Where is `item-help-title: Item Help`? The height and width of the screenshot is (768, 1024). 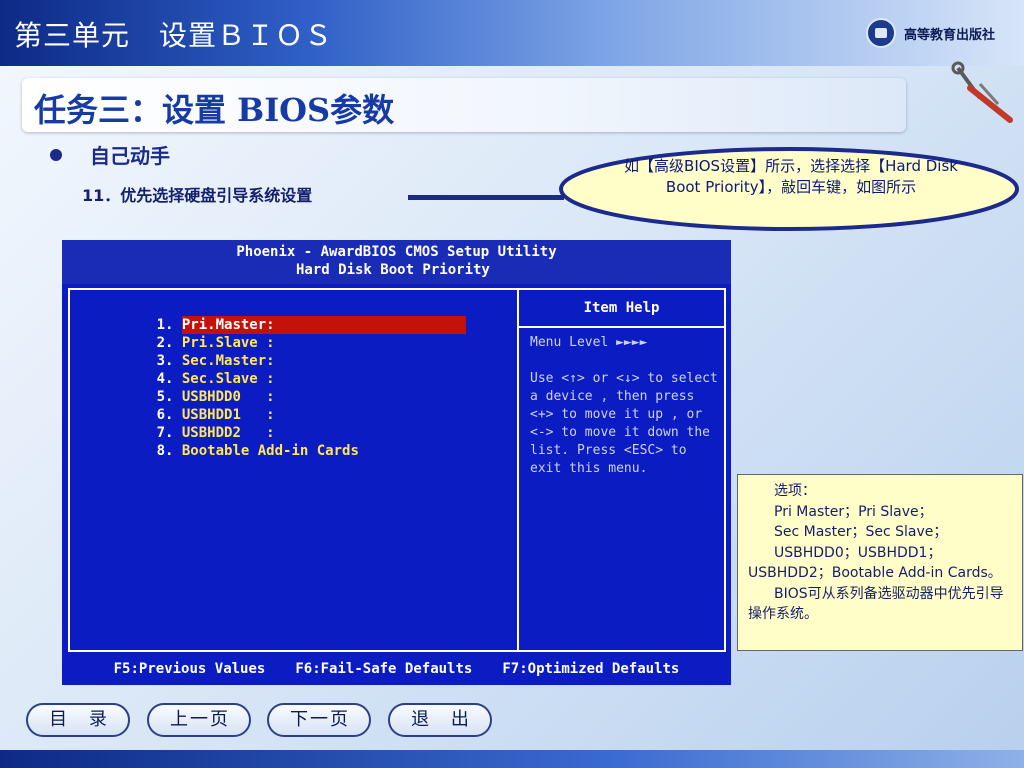
item-help-title: Item Help is located at coordinates (621, 309).